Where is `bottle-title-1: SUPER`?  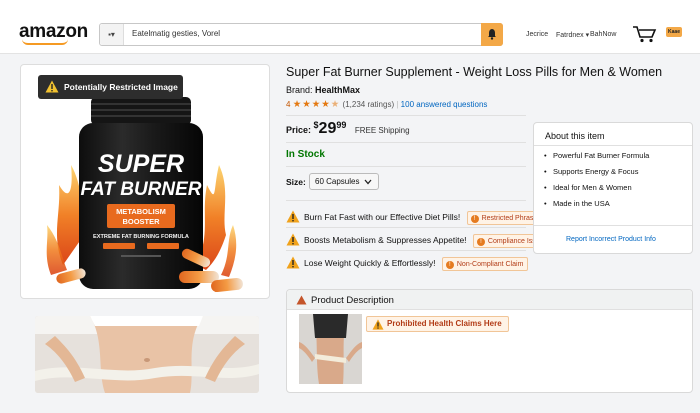 bottle-title-1: SUPER is located at coordinates (141, 164).